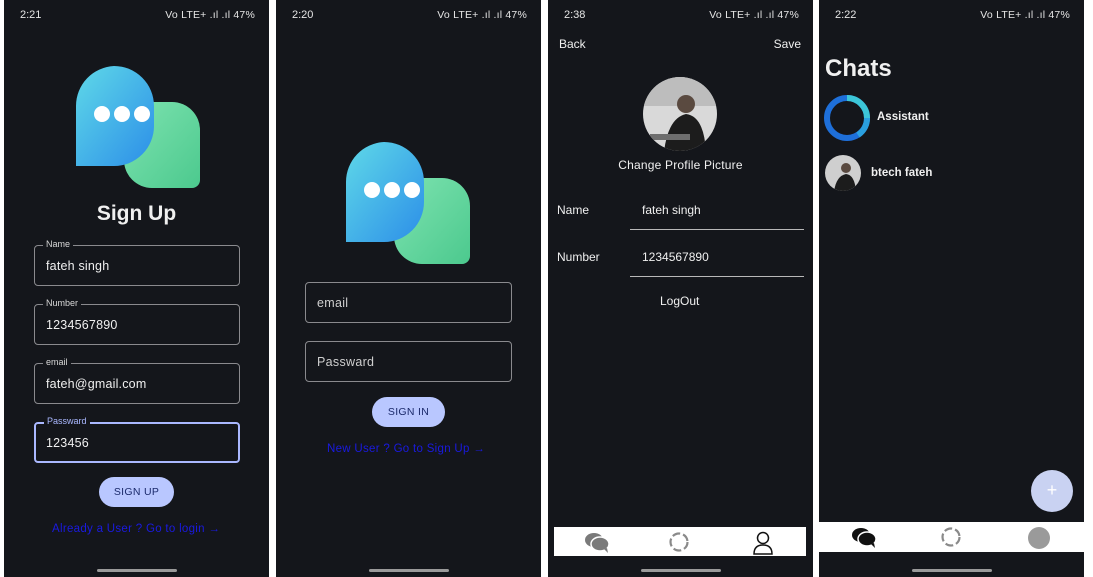 The image size is (1093, 577). What do you see at coordinates (137, 321) in the screenshot?
I see `number-field: Number 1234567890` at bounding box center [137, 321].